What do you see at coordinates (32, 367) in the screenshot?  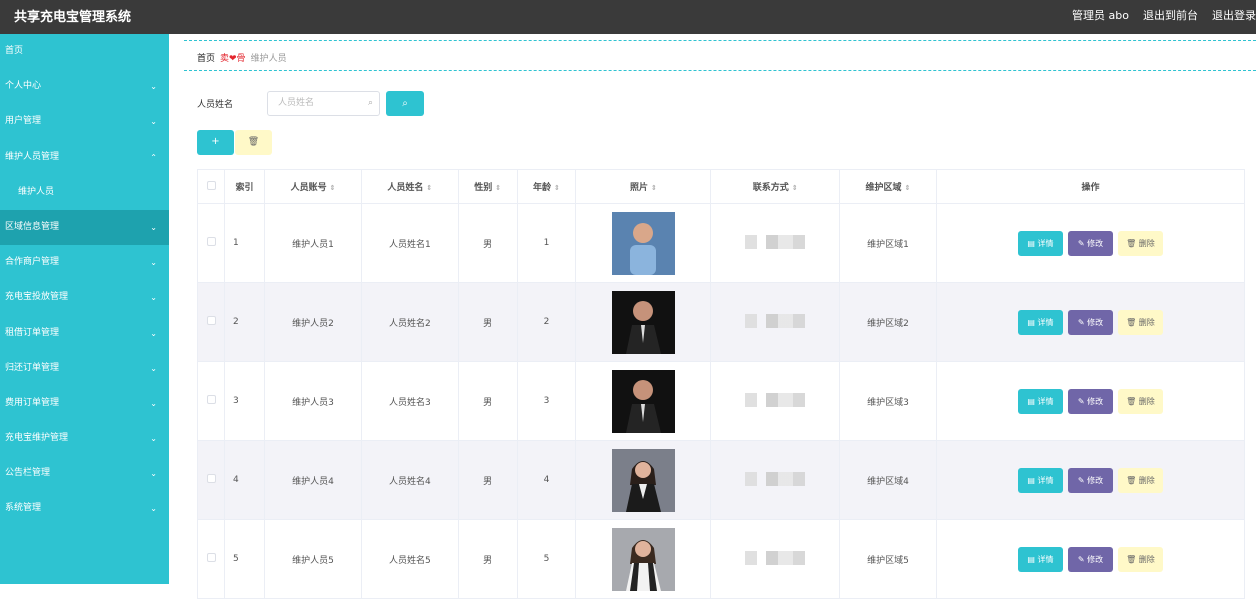 I see `sidebar-item-label: 归还订单管理` at bounding box center [32, 367].